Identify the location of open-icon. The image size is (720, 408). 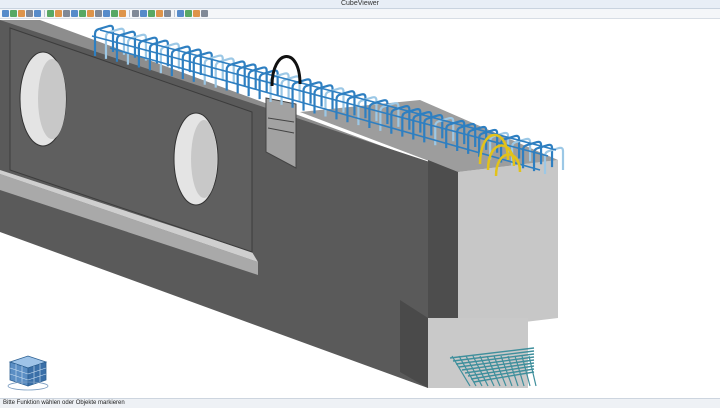
(13, 13).